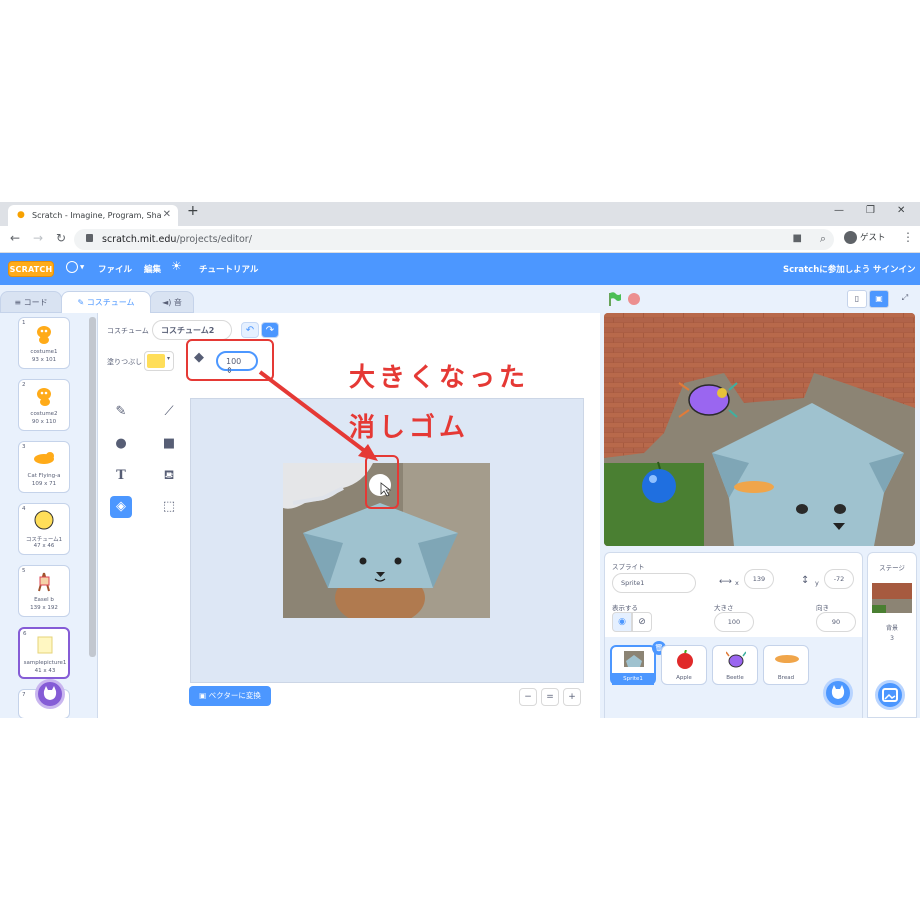 Image resolution: width=920 pixels, height=920 pixels. I want to click on backdrops-label: 背景, so click(891, 628).